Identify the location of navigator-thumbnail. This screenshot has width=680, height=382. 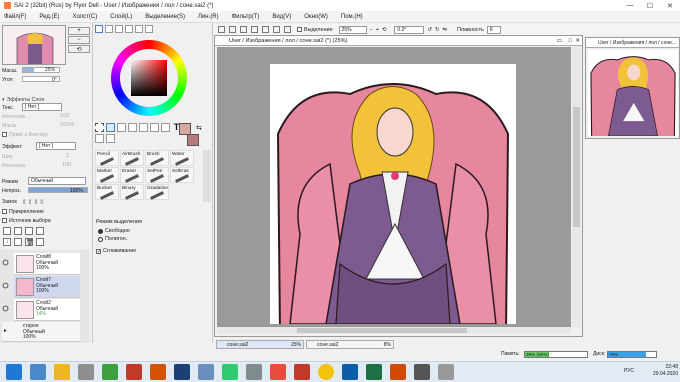
(34, 45).